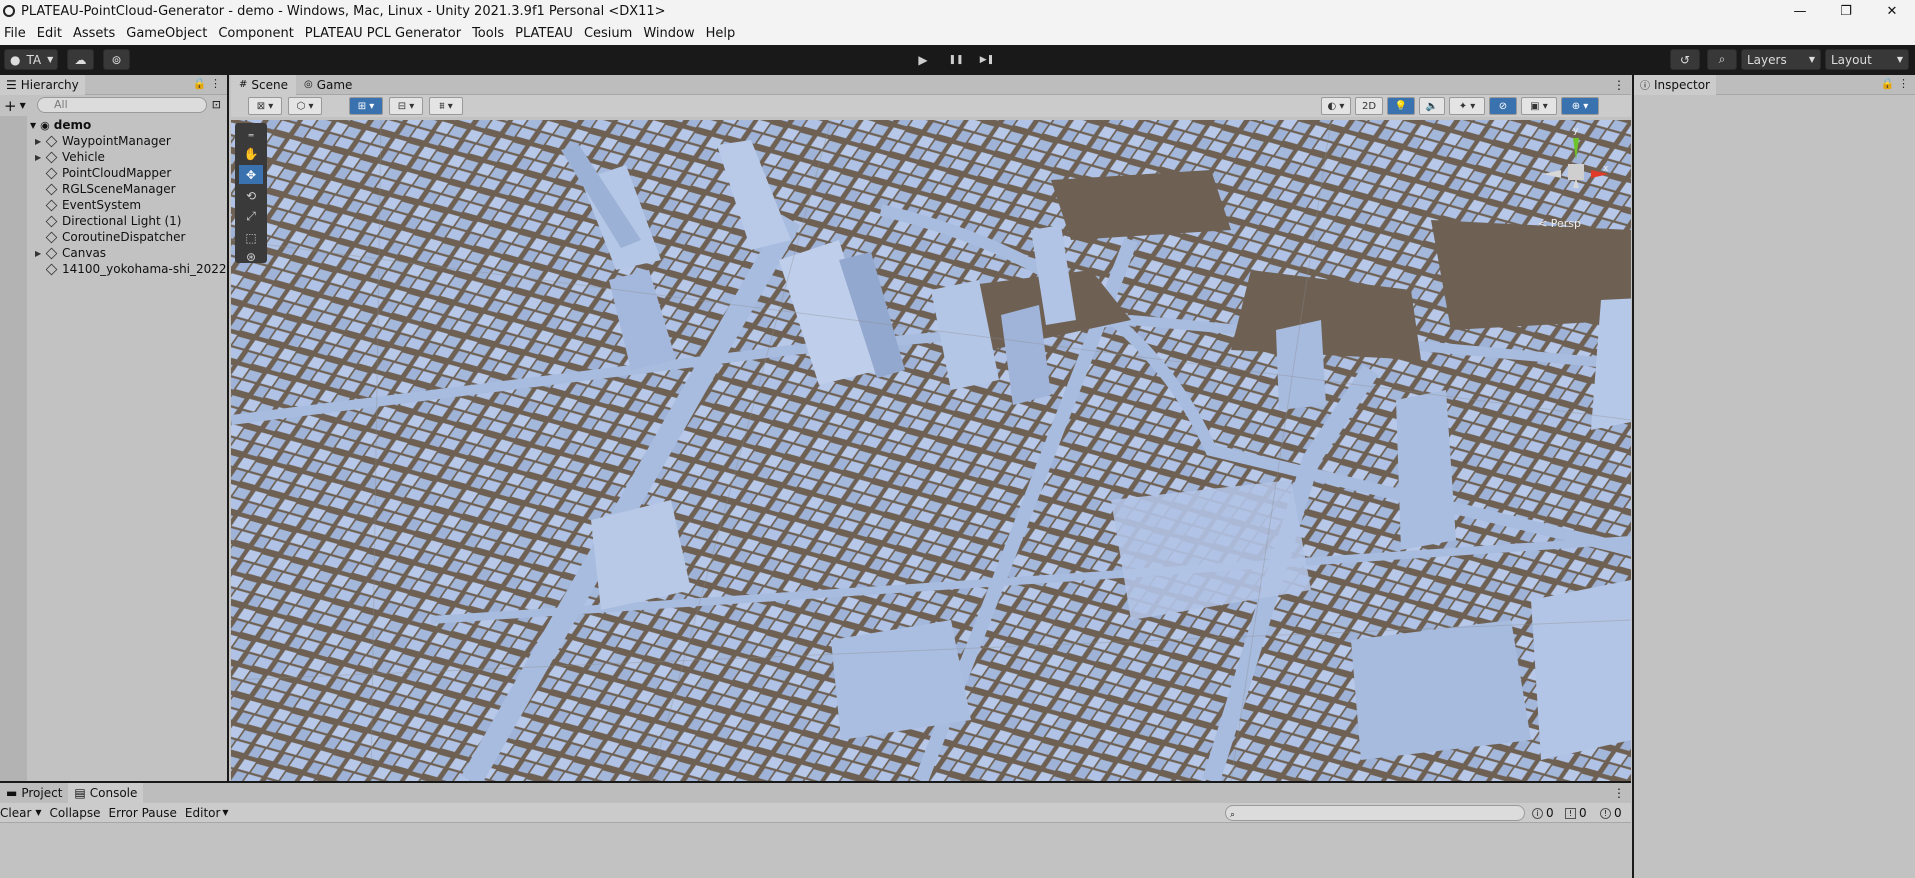 This screenshot has height=878, width=1915. Describe the element at coordinates (265, 106) in the screenshot. I see `draw-mode-dropdown: ⊠ ▾` at that location.